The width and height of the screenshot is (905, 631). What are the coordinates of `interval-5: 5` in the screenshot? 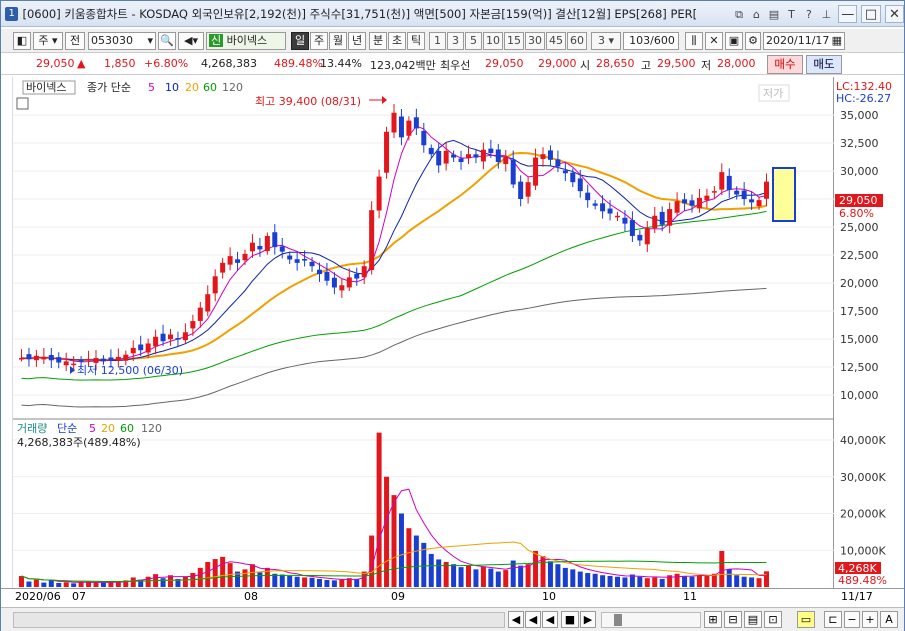 It's located at (473, 41).